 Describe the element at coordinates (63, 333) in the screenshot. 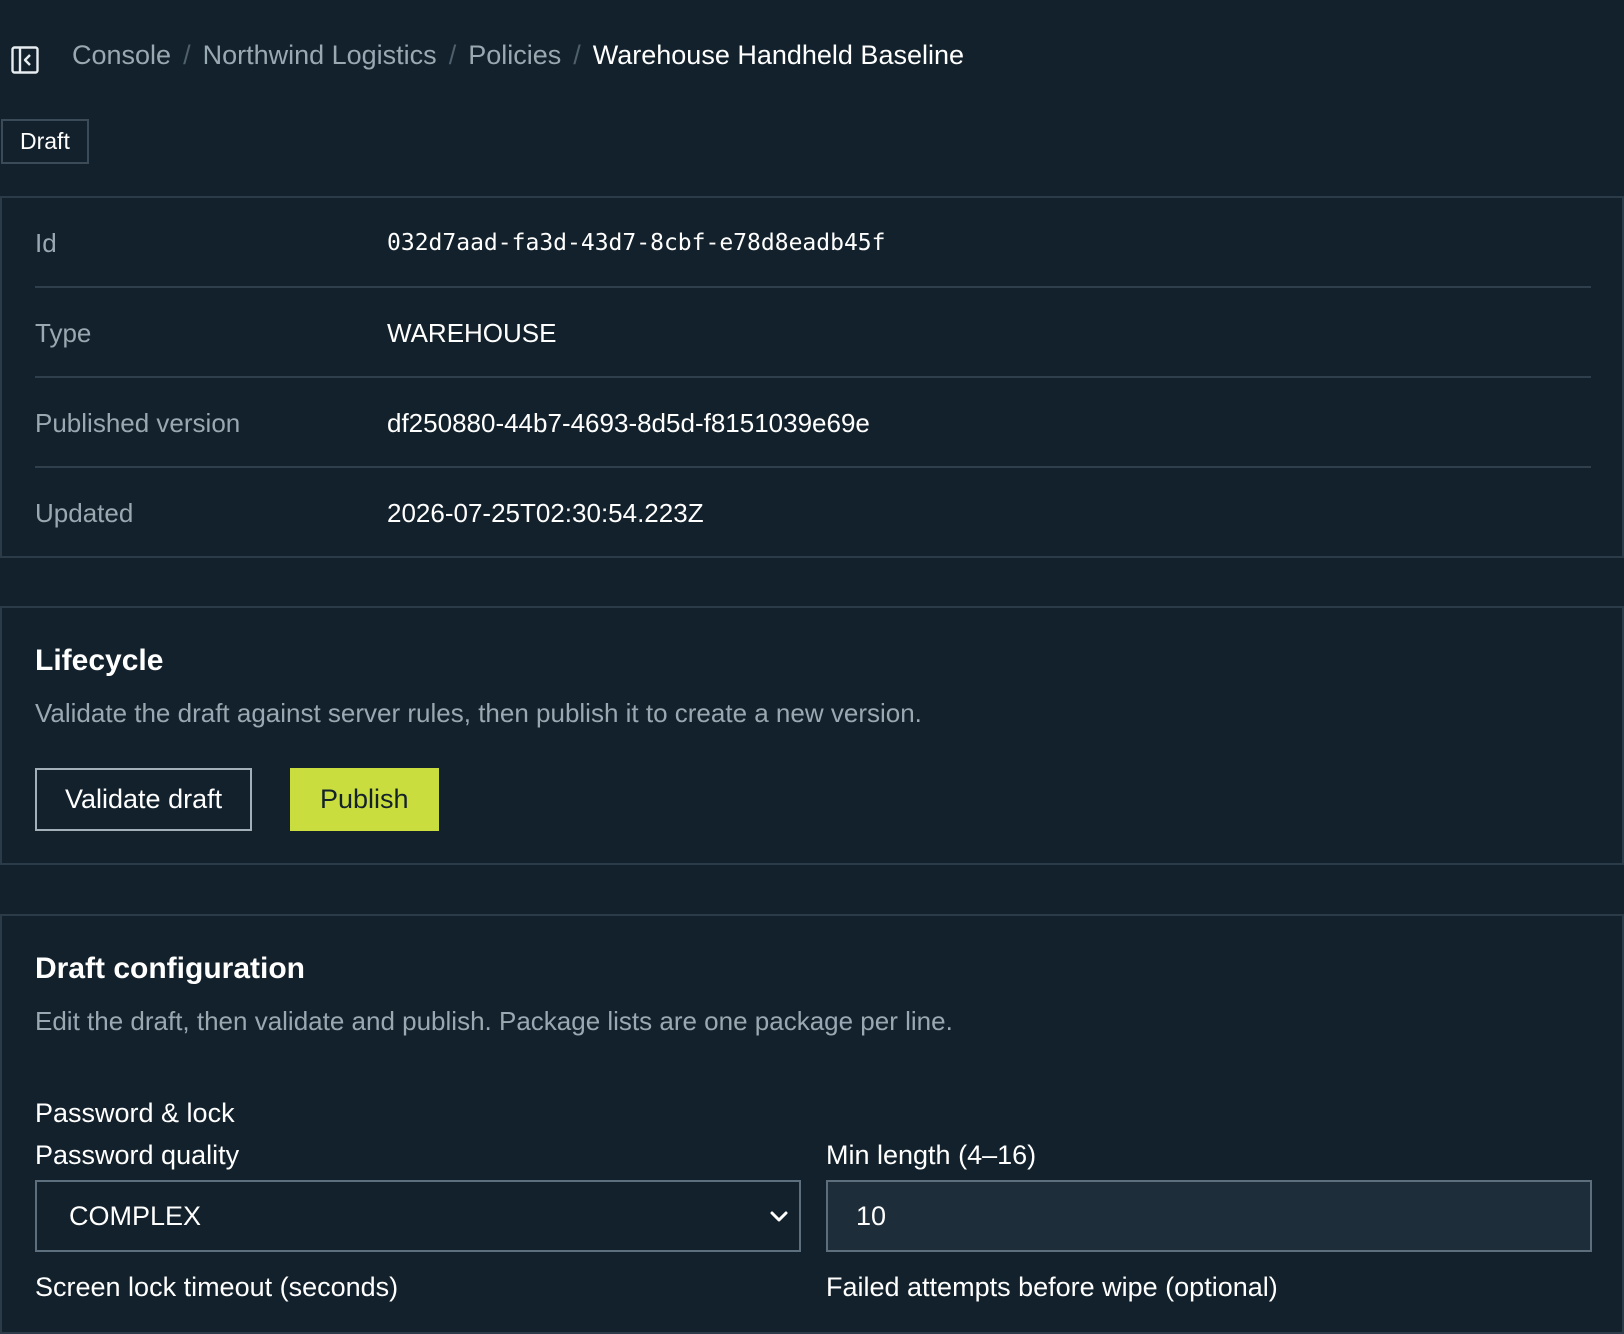

I see `detail-label: Type` at that location.